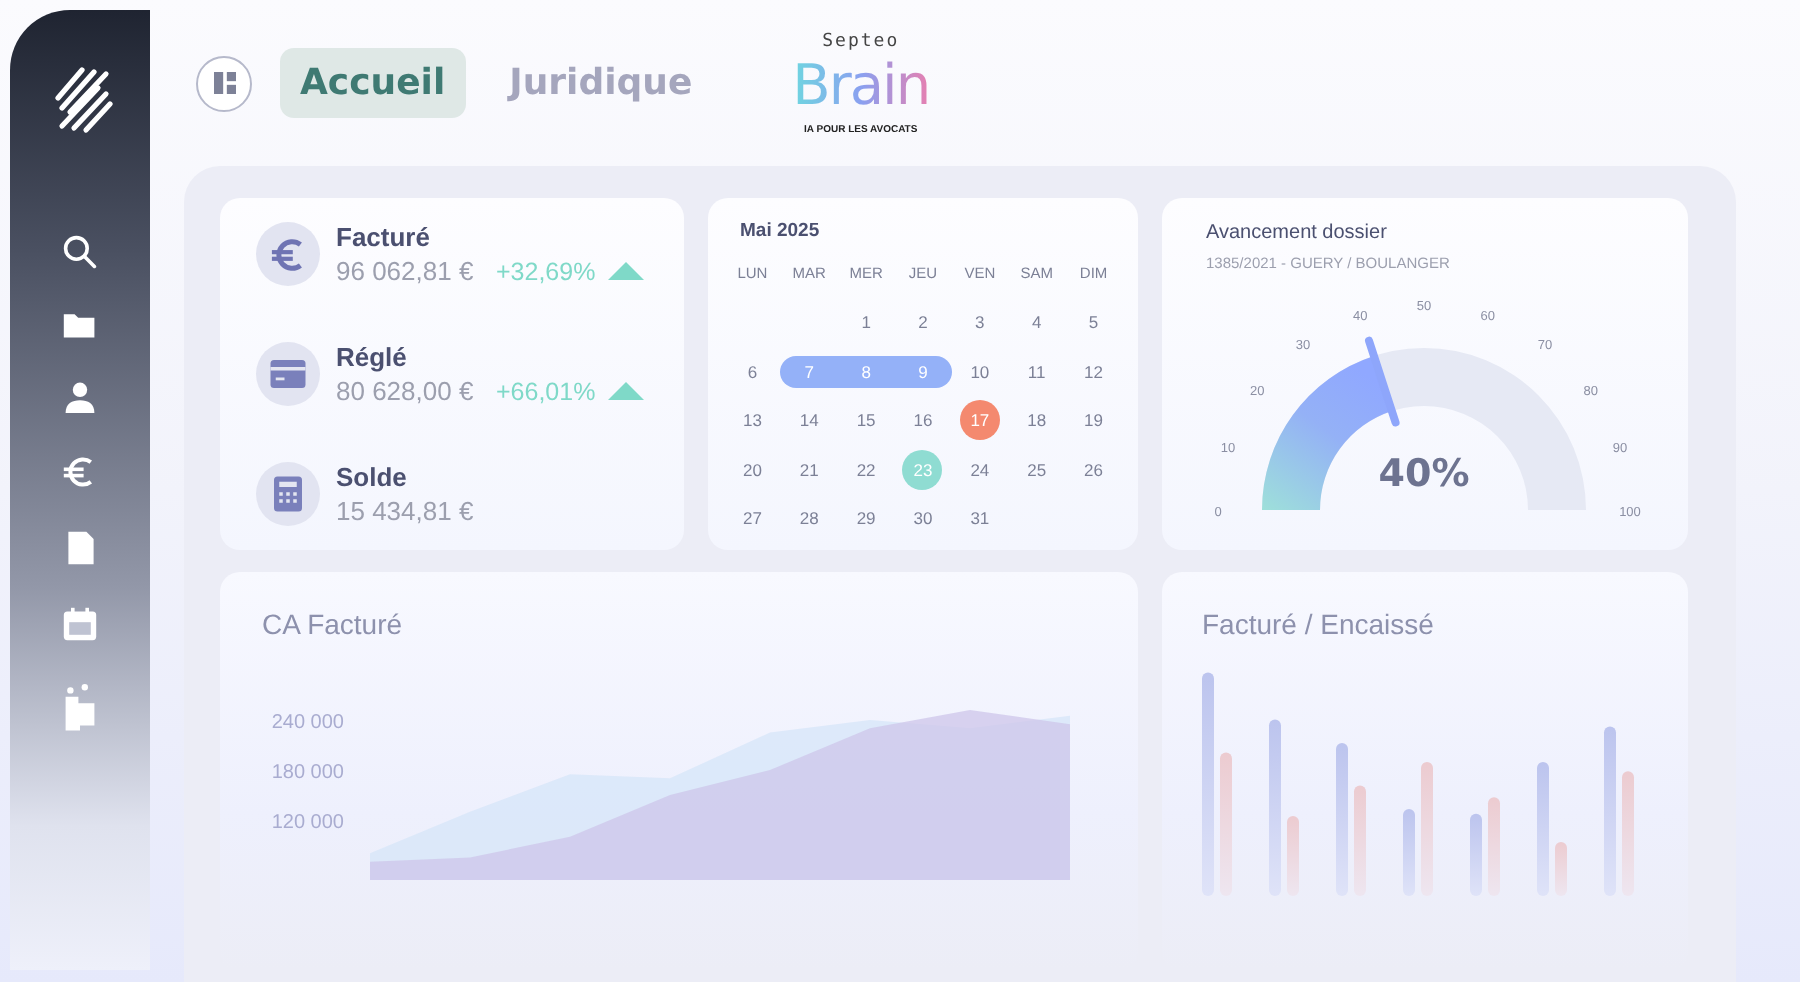 This screenshot has height=982, width=1800. What do you see at coordinates (80, 252) in the screenshot?
I see `search-icon` at bounding box center [80, 252].